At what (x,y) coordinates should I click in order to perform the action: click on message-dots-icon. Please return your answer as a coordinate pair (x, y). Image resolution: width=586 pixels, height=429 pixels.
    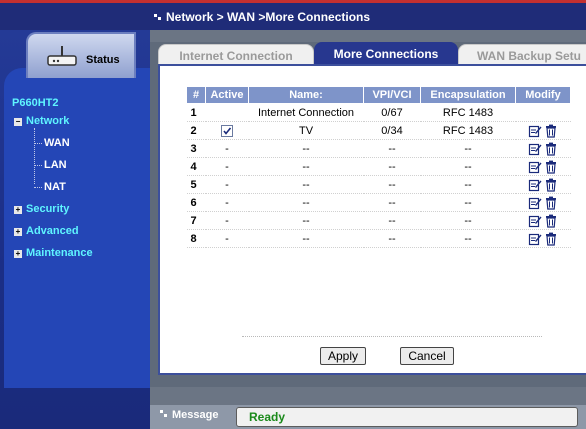
    Looking at the image, I should click on (163, 413).